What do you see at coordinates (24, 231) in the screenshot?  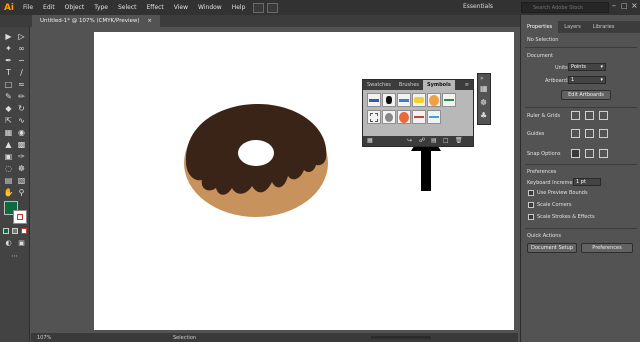 I see `none-mode-icon` at bounding box center [24, 231].